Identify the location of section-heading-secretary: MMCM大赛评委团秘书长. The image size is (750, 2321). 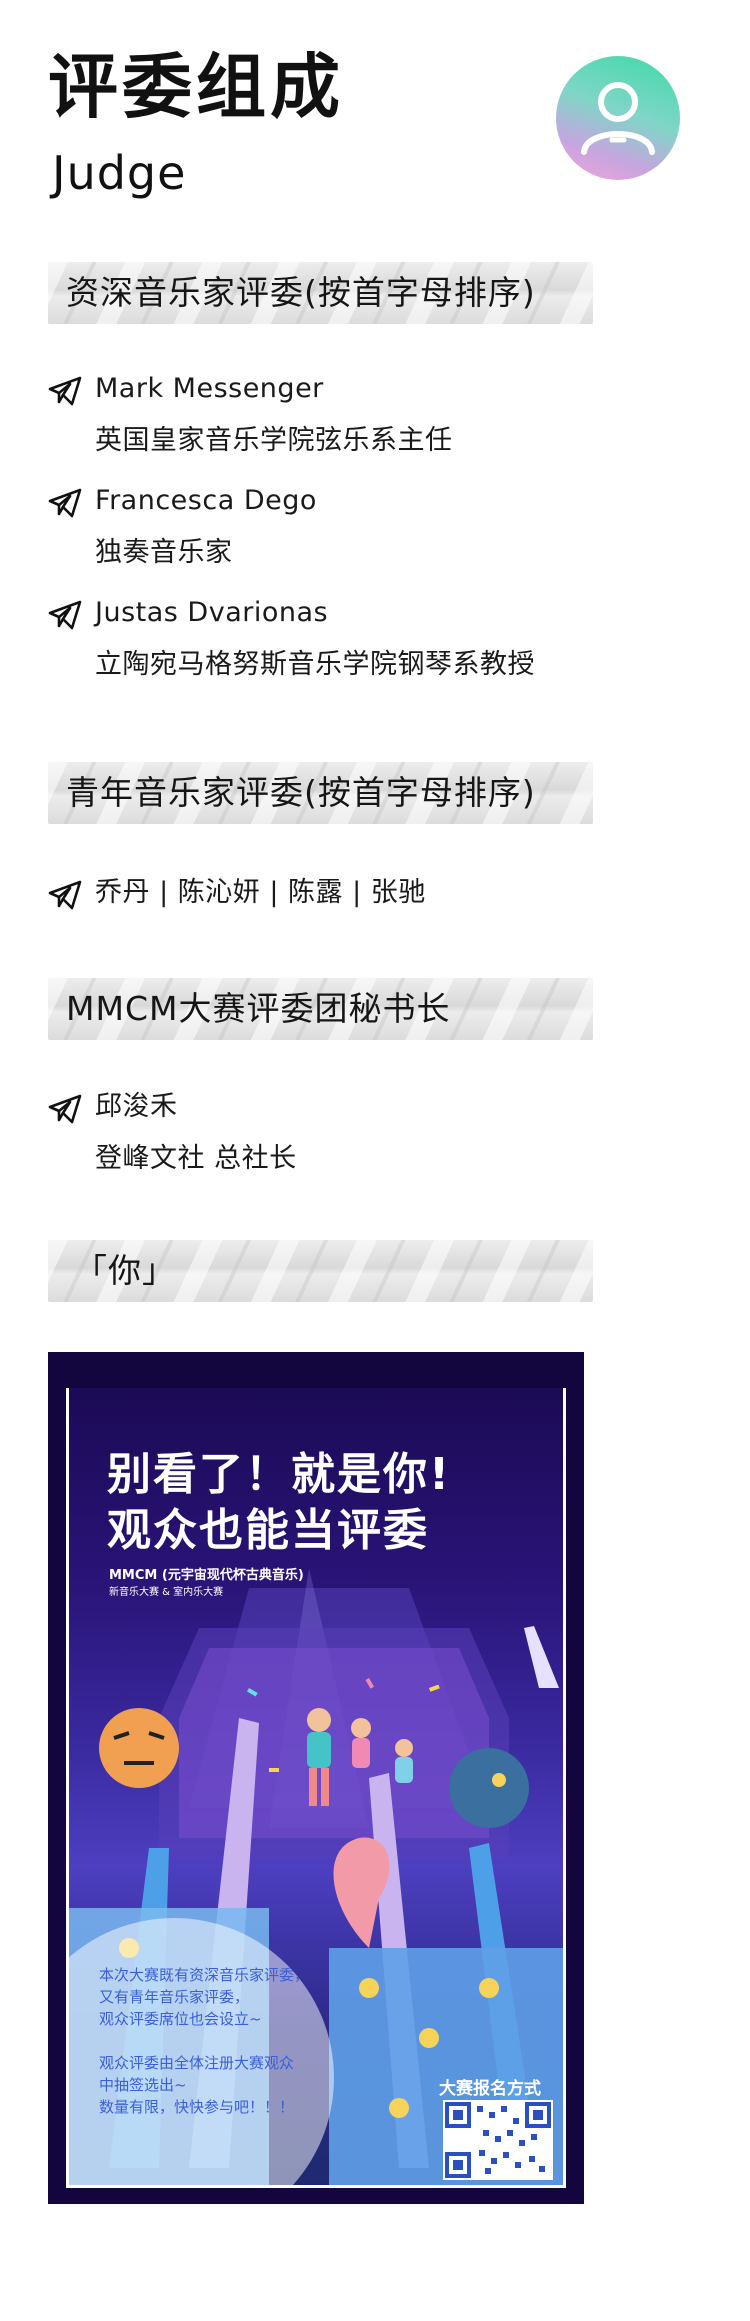
(320, 1009).